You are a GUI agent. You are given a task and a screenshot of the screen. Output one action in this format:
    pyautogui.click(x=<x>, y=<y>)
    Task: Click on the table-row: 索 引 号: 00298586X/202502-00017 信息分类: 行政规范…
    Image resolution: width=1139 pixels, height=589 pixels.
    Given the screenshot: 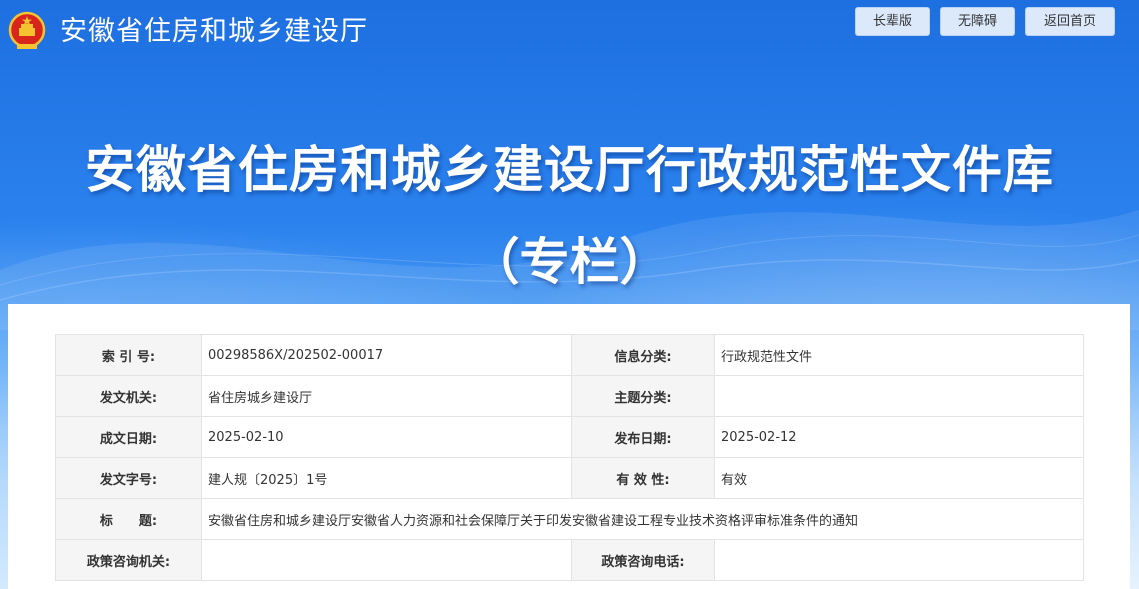 What is the action you would take?
    pyautogui.click(x=569, y=355)
    